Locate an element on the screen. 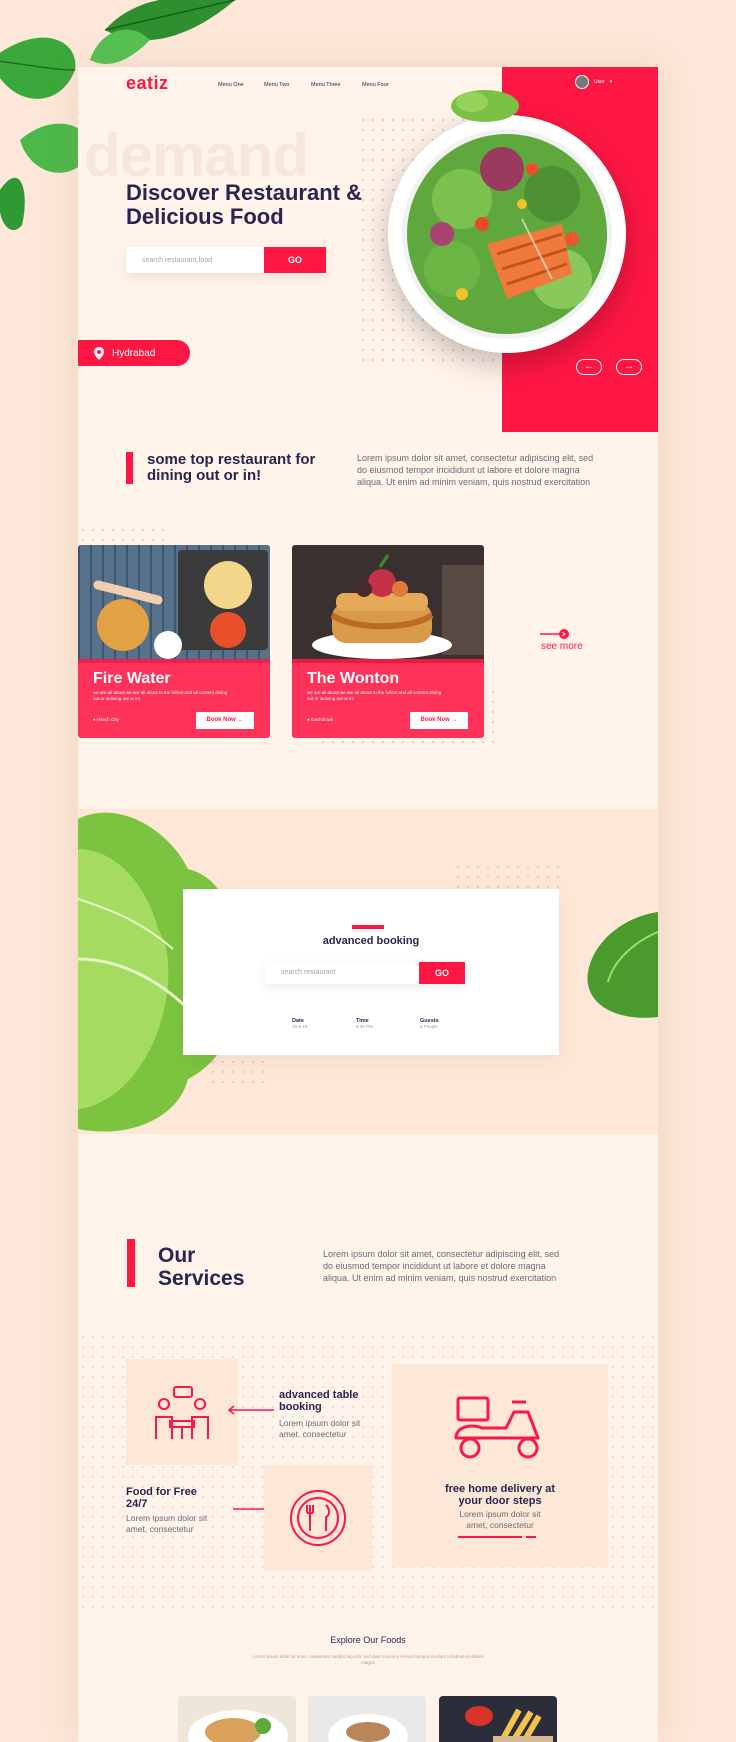 This screenshot has width=736, height=1742. services-title: Our Services is located at coordinates (201, 1267).